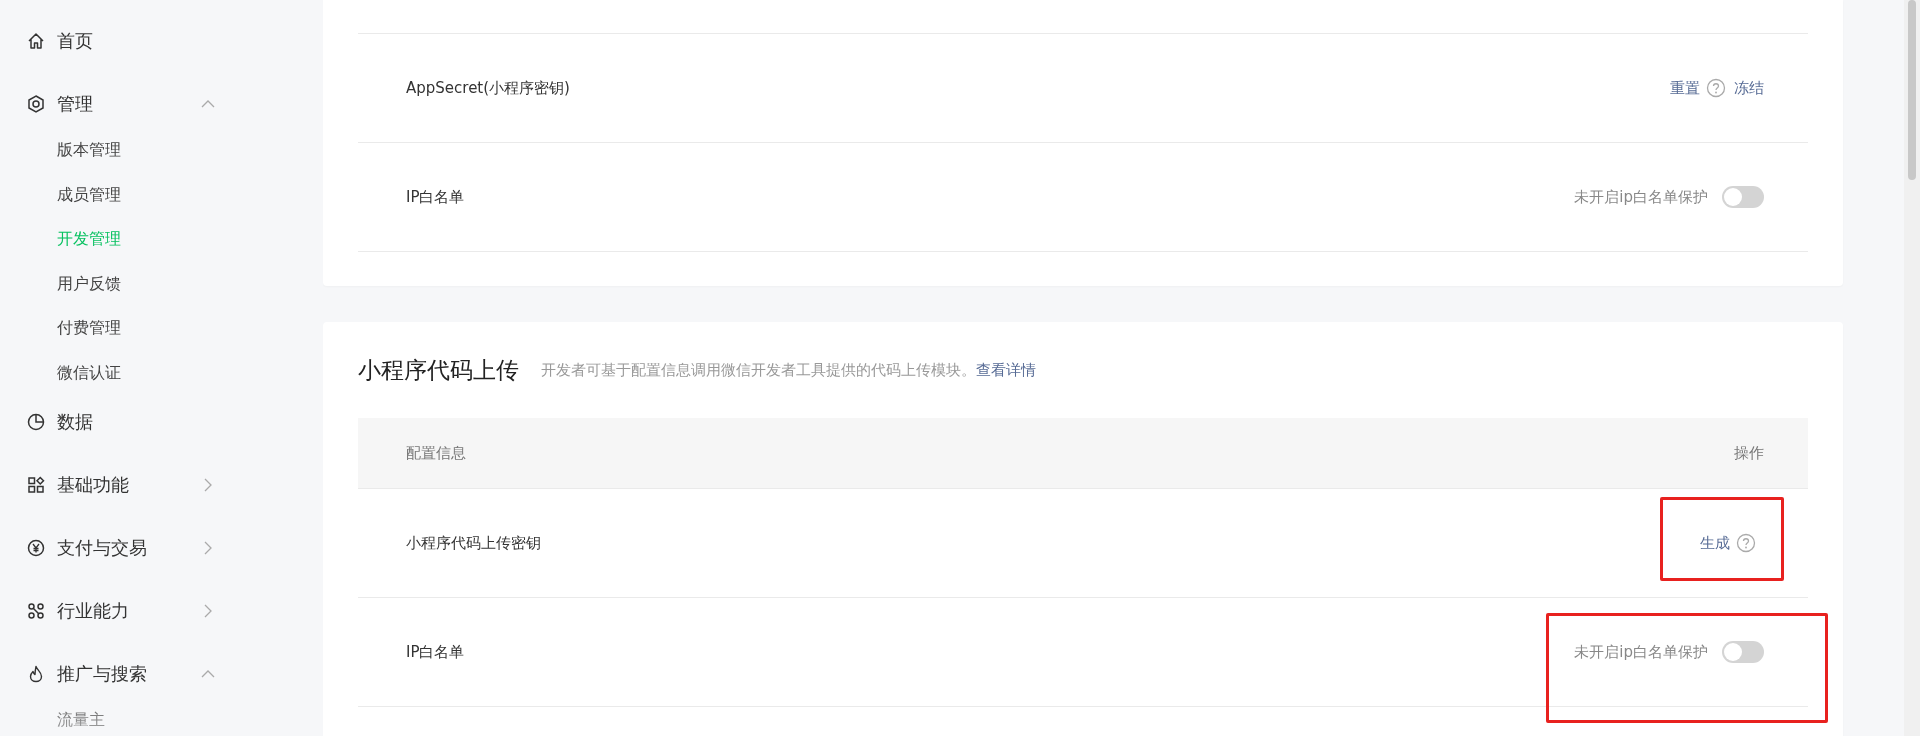 This screenshot has width=1920, height=736. Describe the element at coordinates (36, 421) in the screenshot. I see `pie-chart-icon` at that location.